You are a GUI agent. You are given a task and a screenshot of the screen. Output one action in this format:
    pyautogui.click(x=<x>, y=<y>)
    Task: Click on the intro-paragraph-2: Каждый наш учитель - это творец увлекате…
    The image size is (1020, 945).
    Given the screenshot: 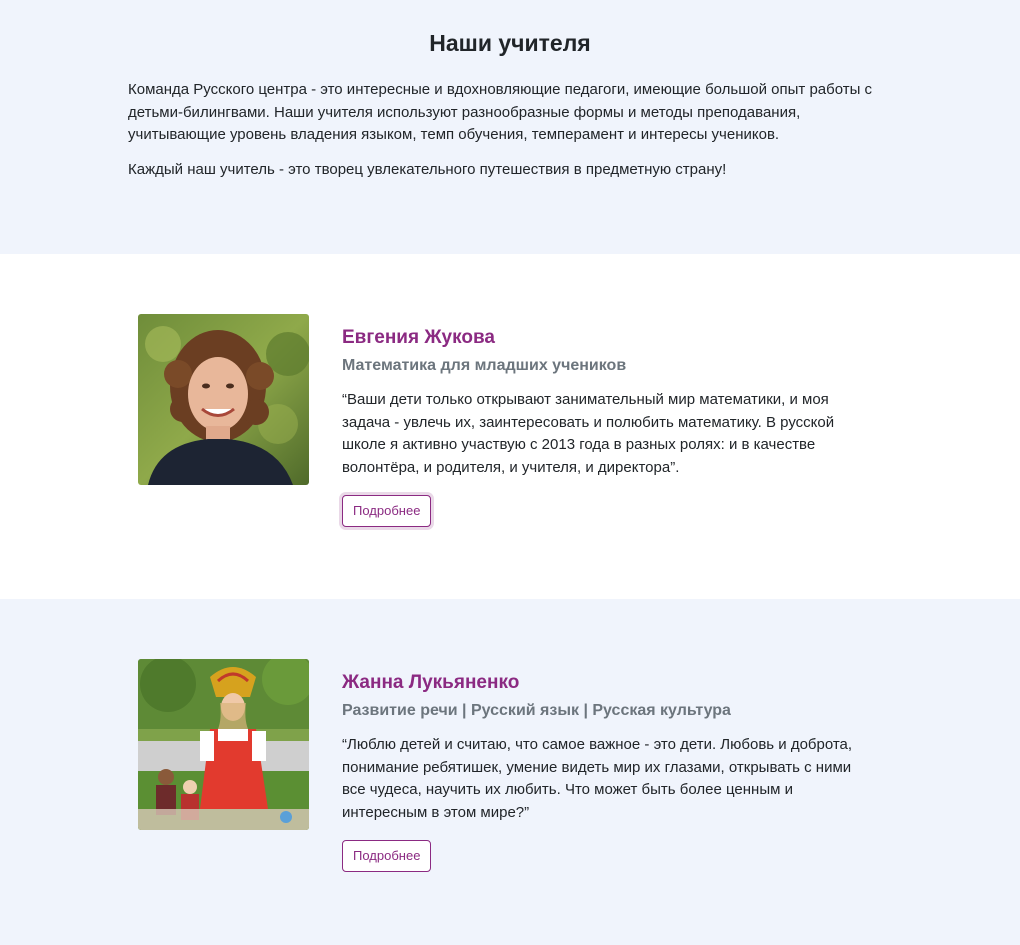 What is the action you would take?
    pyautogui.click(x=427, y=169)
    